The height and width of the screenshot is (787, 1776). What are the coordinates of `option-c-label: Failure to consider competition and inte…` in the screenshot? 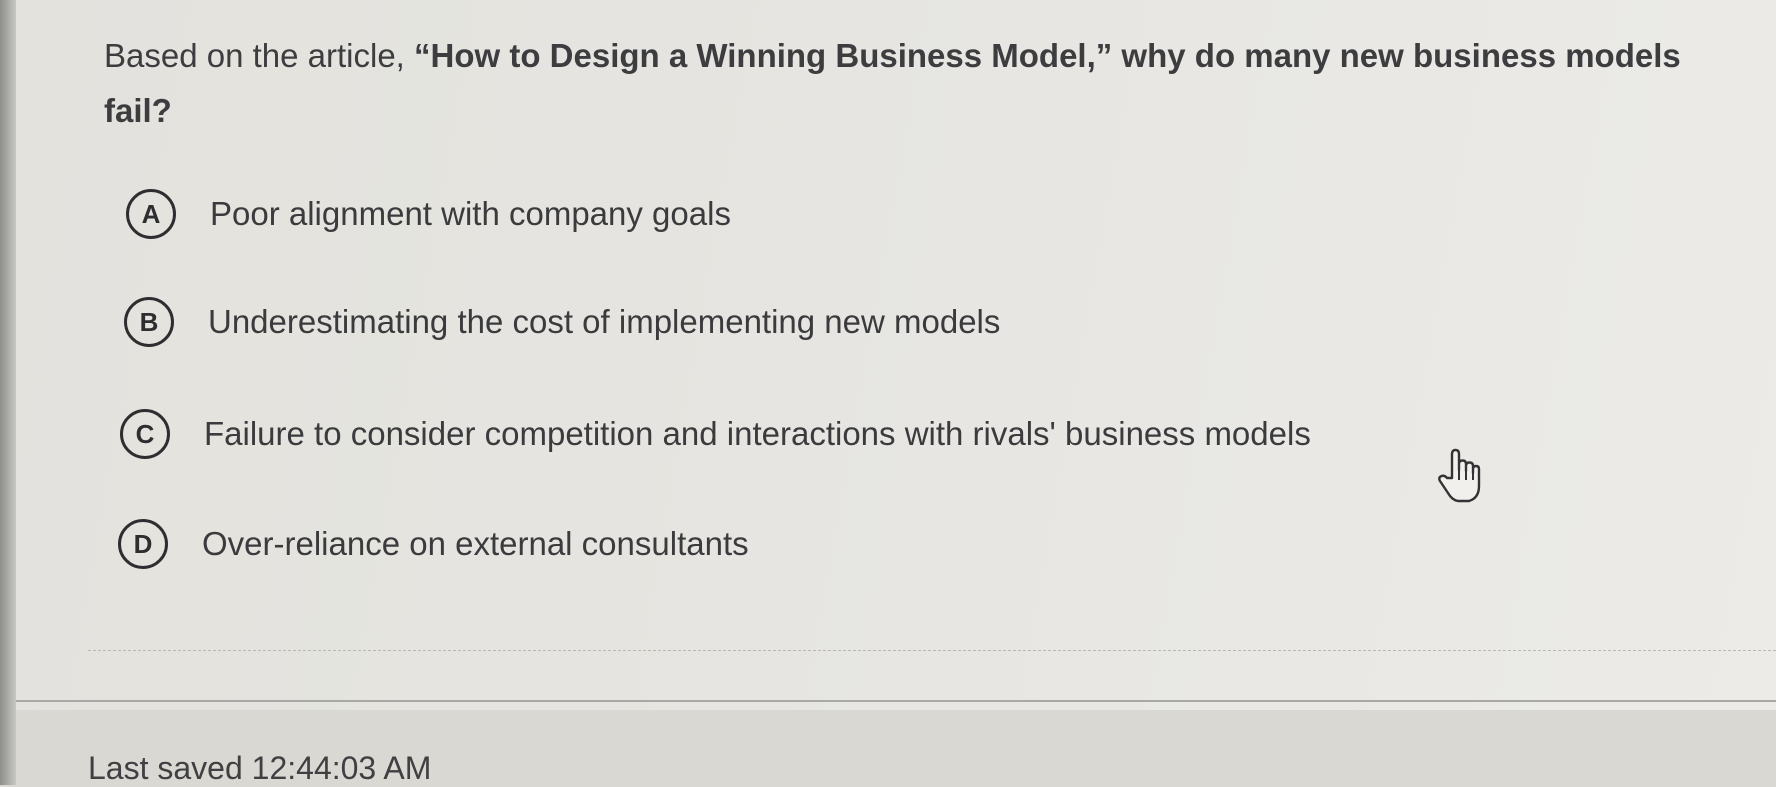 It's located at (757, 433).